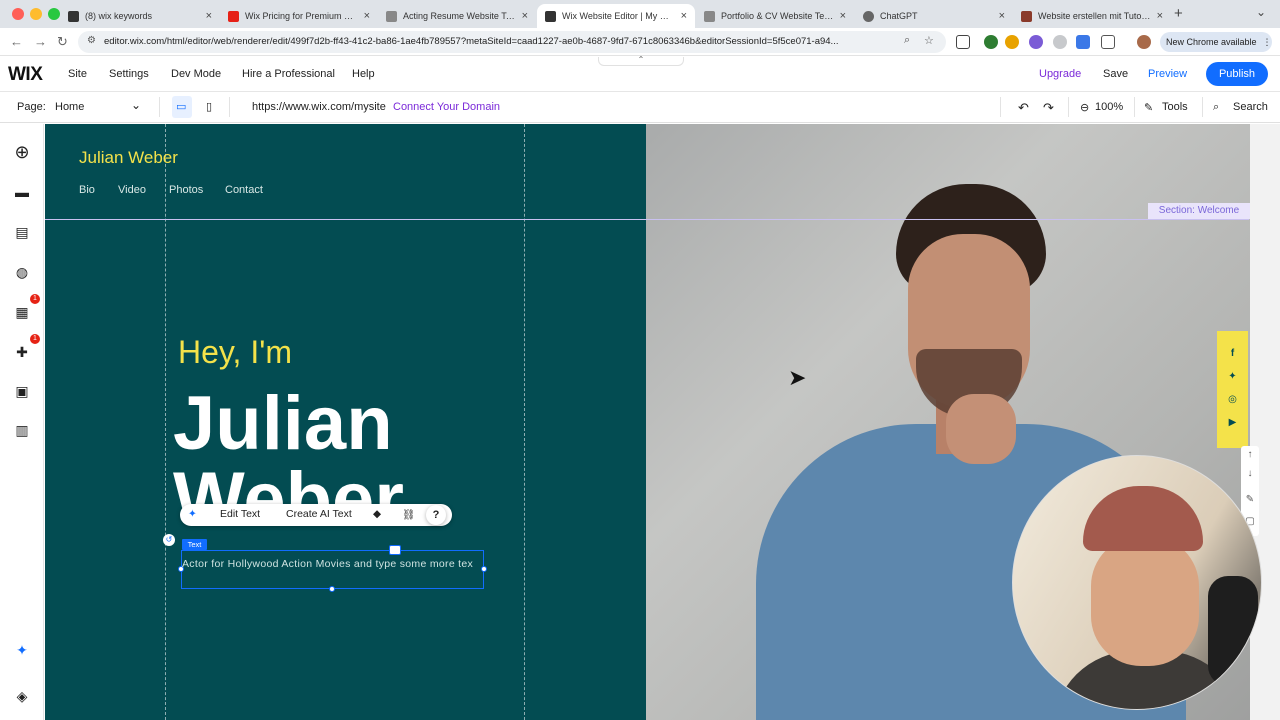 The image size is (1280, 720). I want to click on browser-tab-portfolio: Portfolio & CV Website Temp ×, so click(775, 16).